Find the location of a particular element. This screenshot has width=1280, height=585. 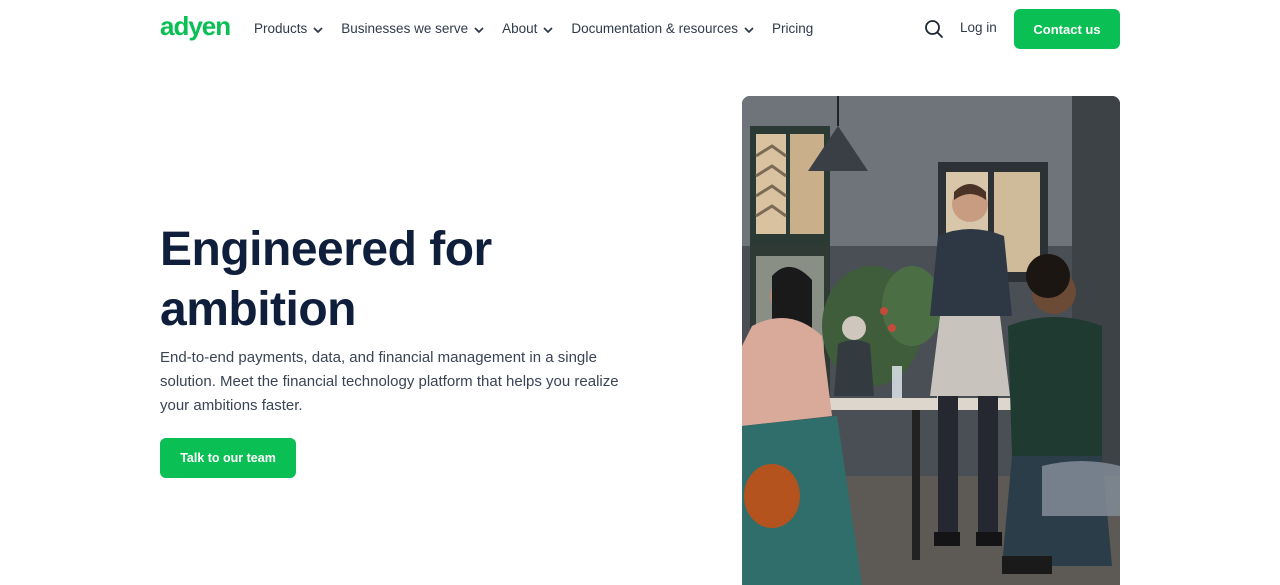

hero-title: Engineered for ambition is located at coordinates (370, 280).